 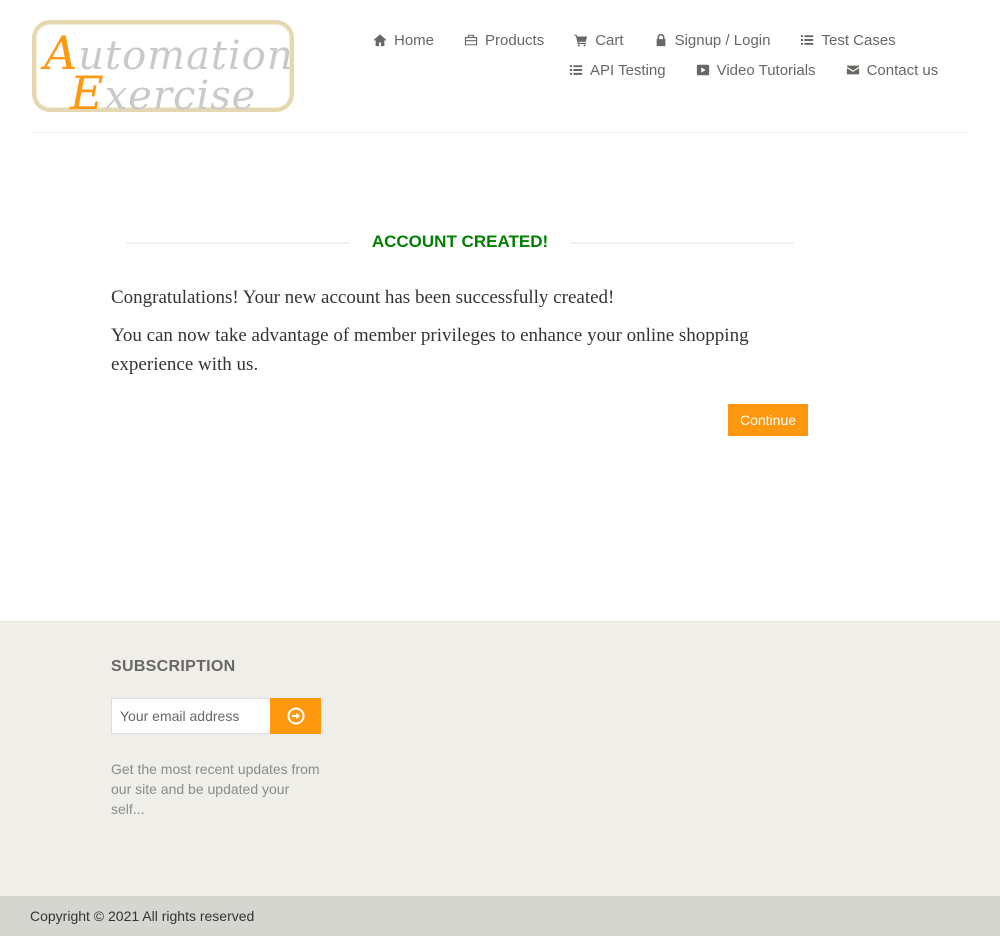 I want to click on youtube-play-icon, so click(x=702, y=70).